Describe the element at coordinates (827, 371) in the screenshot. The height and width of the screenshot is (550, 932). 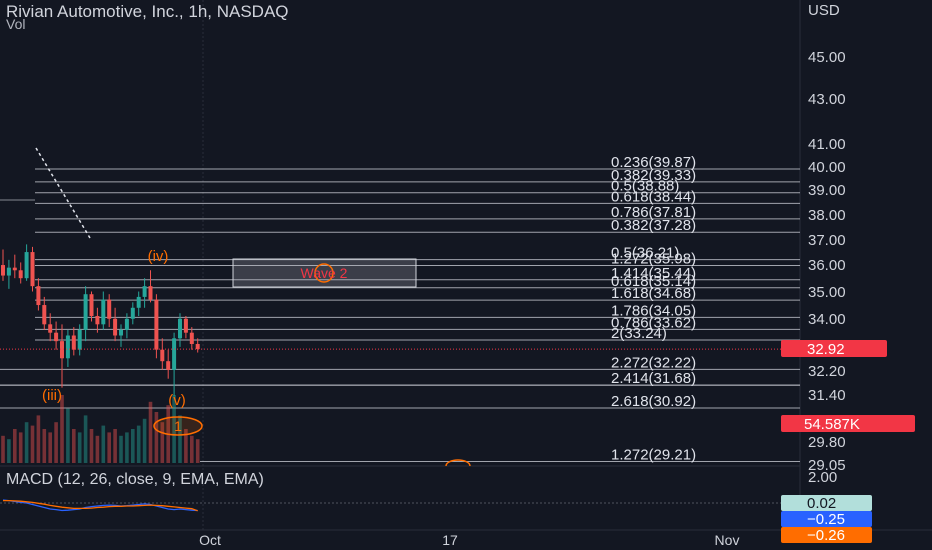
I see `price-tick-label: 32.20` at that location.